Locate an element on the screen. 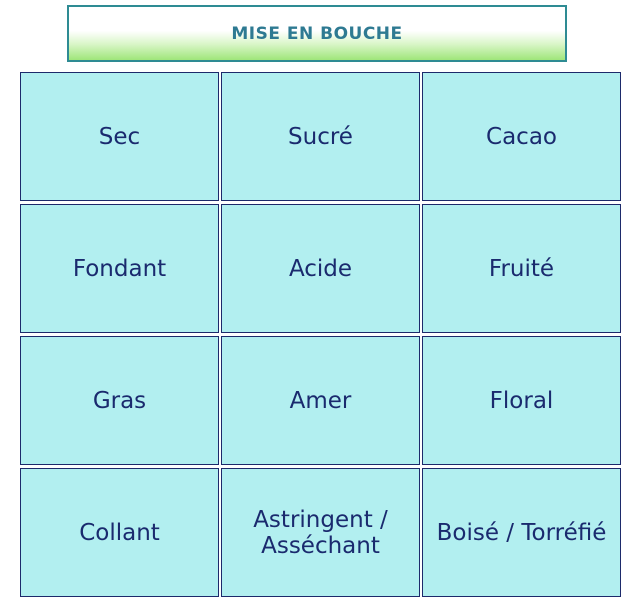  option-label: Sec is located at coordinates (119, 136).